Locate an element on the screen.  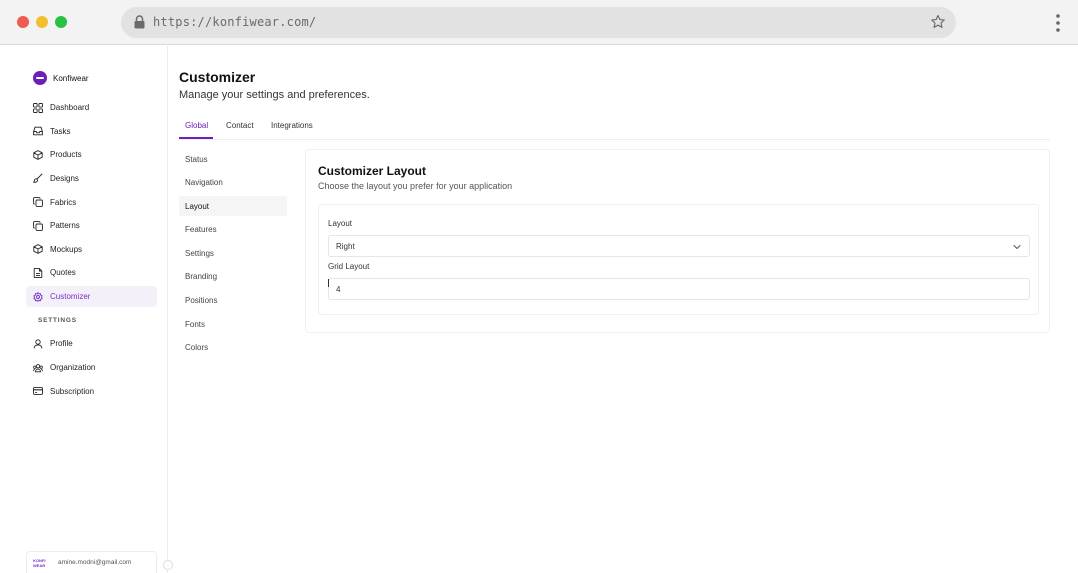
avatar: KONFI WEAR is located at coordinates (39, 562).